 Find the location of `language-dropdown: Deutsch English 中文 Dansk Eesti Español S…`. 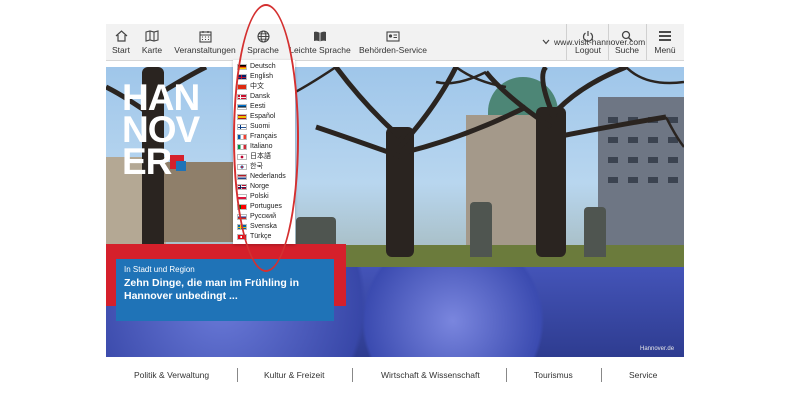

language-dropdown: Deutsch English 中文 Dansk Eesti Español S… is located at coordinates (264, 152).